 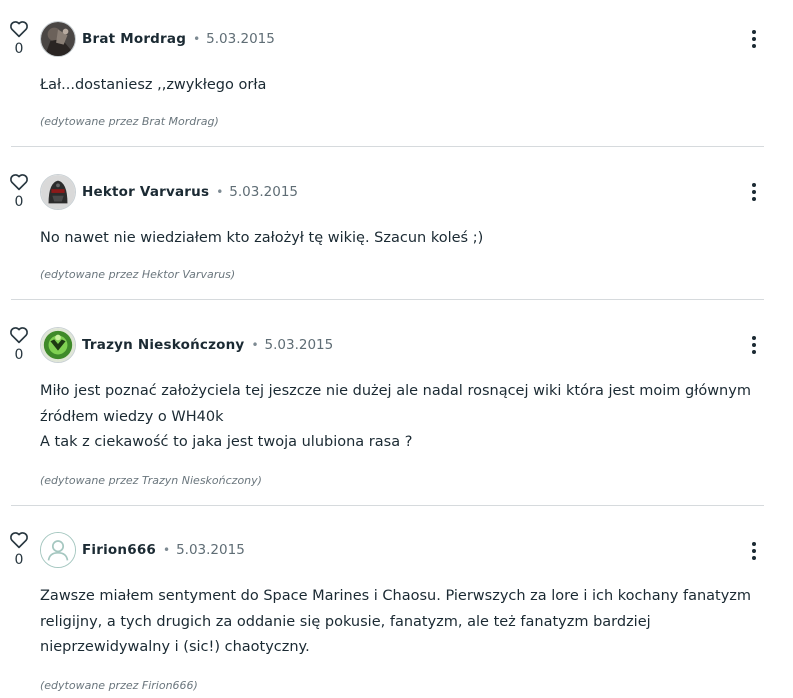 I want to click on comment-line: źródłem wiedzy o WH40k, so click(x=132, y=416).